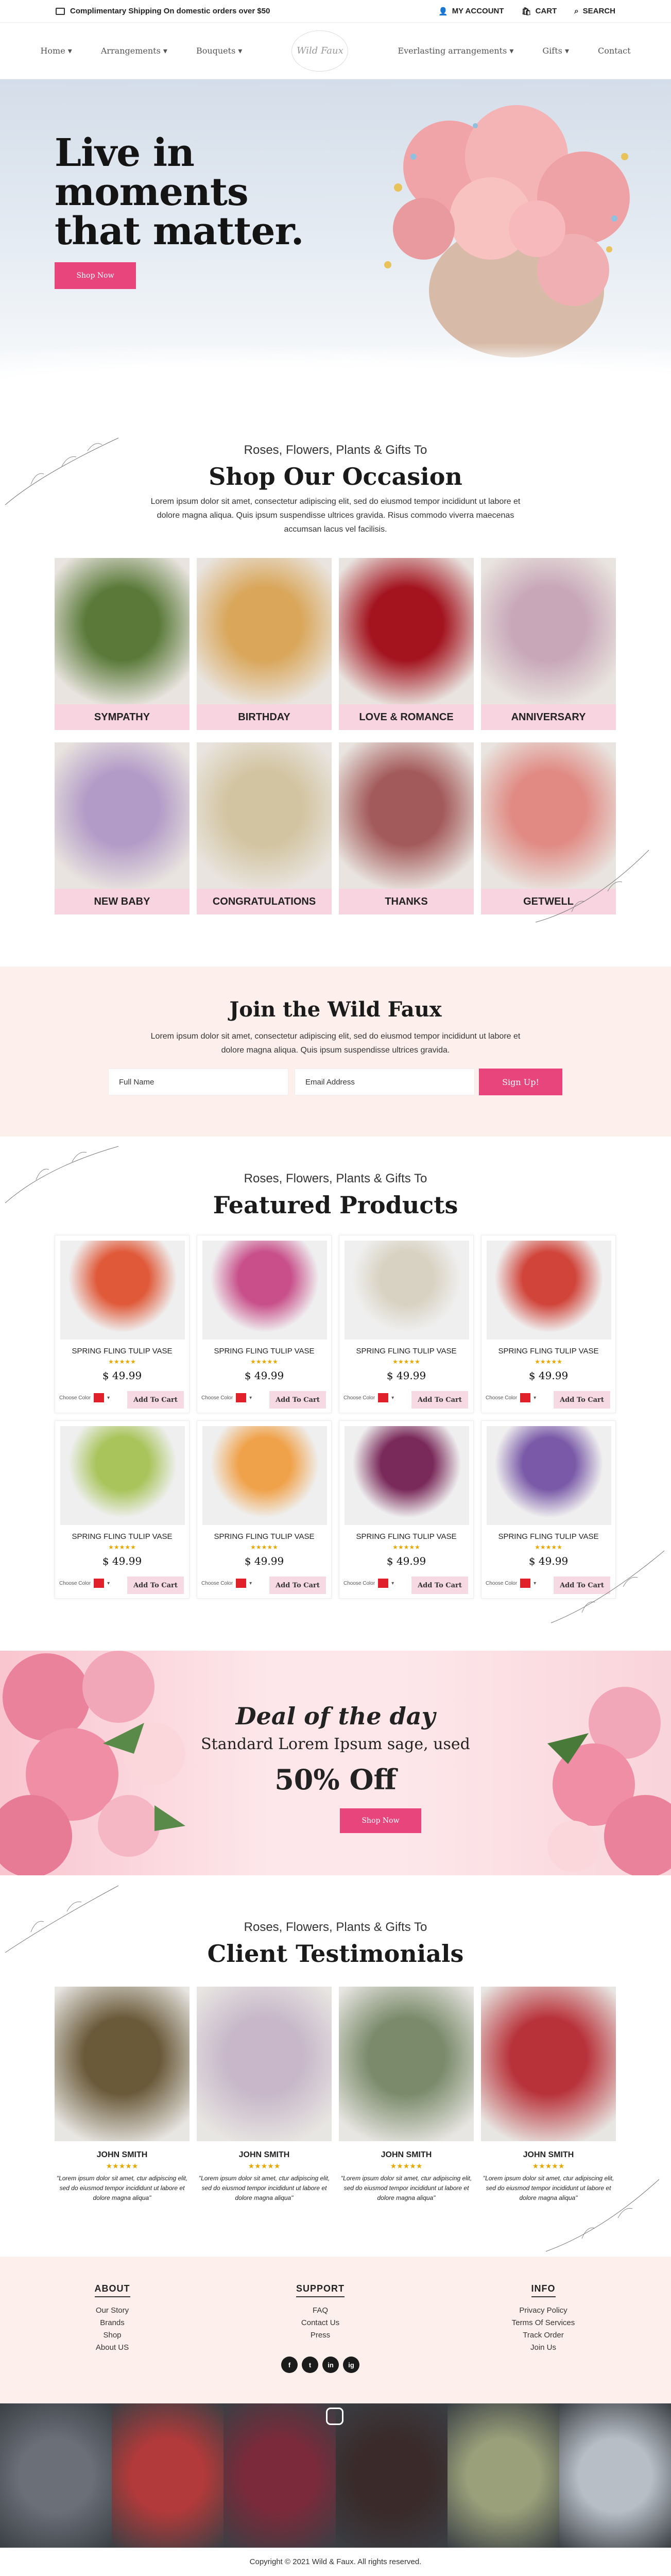 The width and height of the screenshot is (671, 2576). What do you see at coordinates (320, 2335) in the screenshot?
I see `footer-link: Press` at bounding box center [320, 2335].